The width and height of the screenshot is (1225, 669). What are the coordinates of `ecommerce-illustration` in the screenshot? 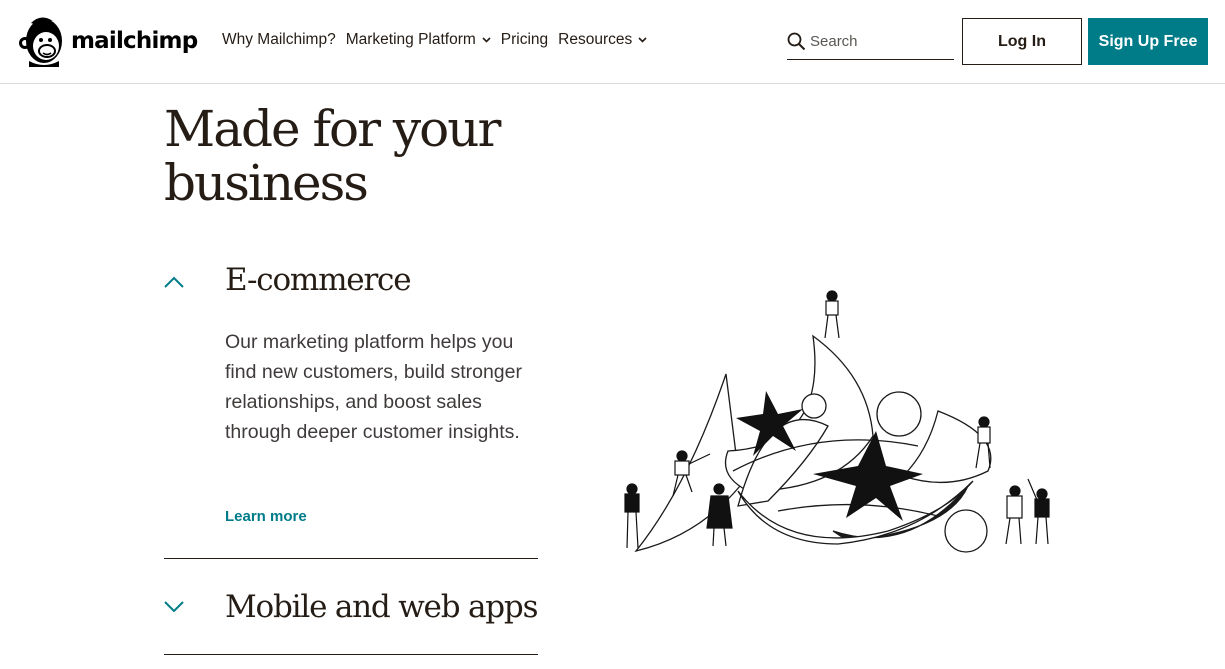 It's located at (837, 421).